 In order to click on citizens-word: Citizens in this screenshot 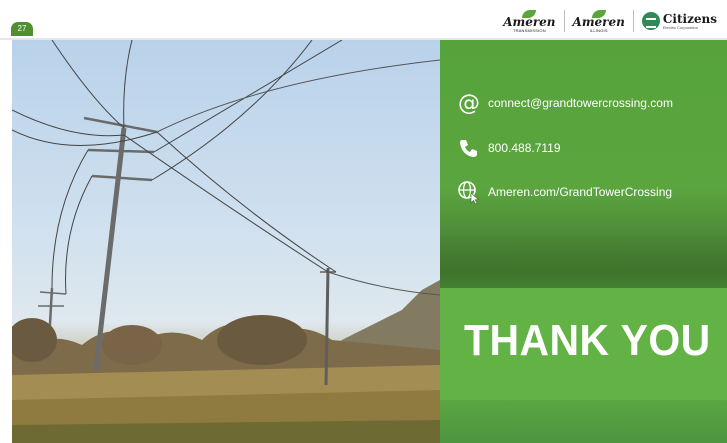, I will do `click(689, 18)`.